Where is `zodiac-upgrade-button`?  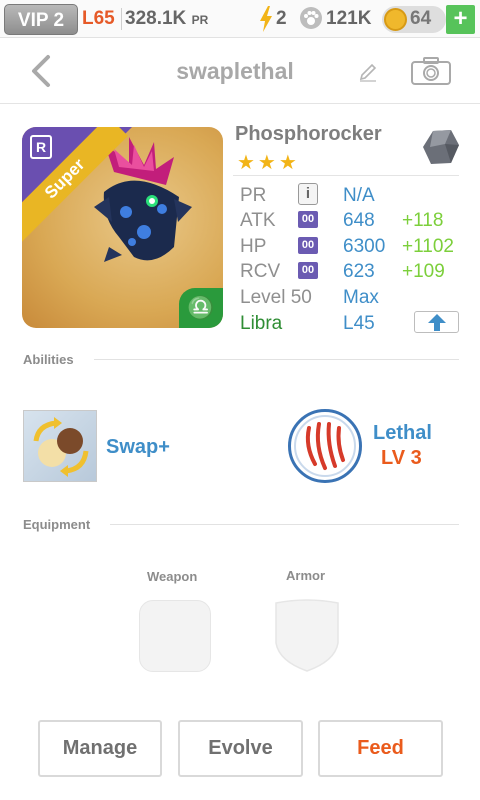 zodiac-upgrade-button is located at coordinates (436, 322).